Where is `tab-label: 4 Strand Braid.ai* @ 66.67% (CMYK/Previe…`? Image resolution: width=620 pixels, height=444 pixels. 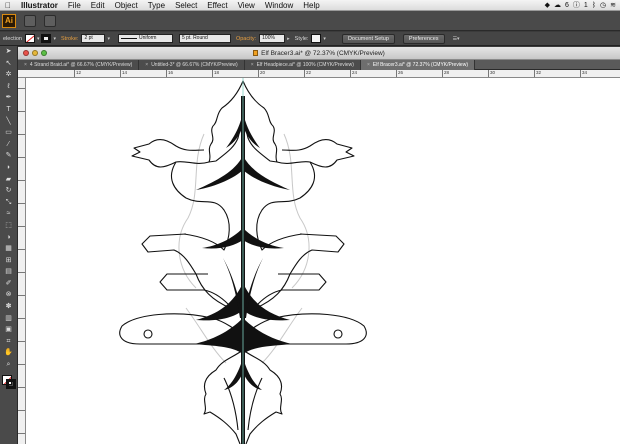
tab-label: 4 Strand Braid.ai* @ 66.67% (CMYK/Previe… is located at coordinates (81, 65).